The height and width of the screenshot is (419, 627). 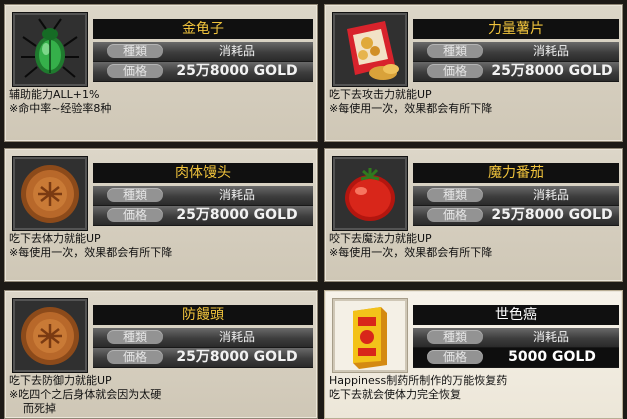 I want to click on item-description: 吃下去攻击力就能UP ※每使用一次，效果都会有所下降, so click(x=474, y=102).